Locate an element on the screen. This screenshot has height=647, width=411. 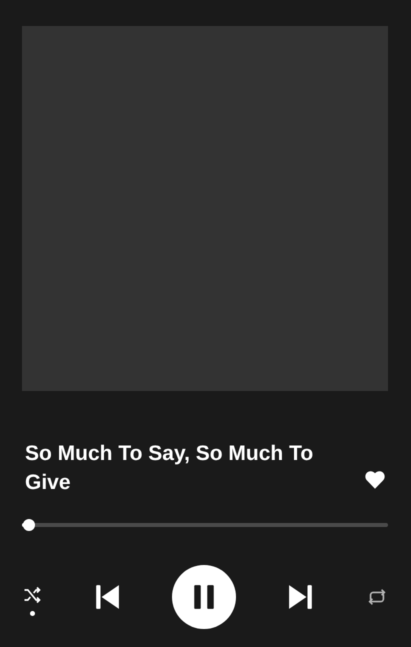
heart-icon is located at coordinates (375, 480).